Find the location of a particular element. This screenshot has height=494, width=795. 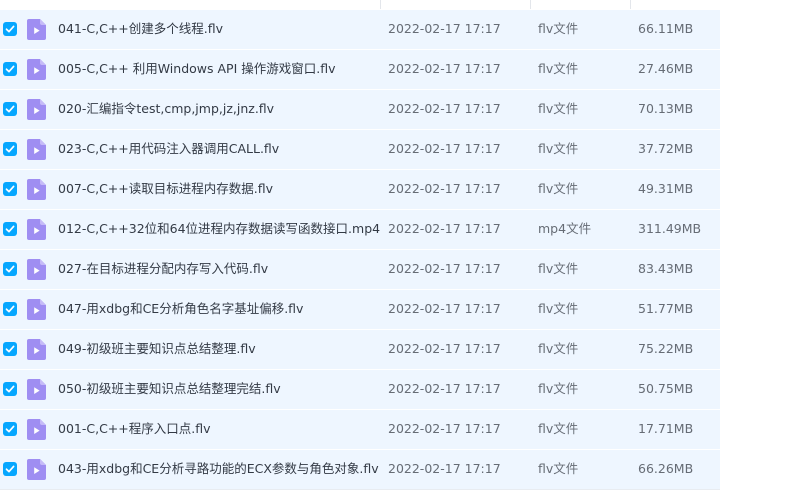

file-size: 83.43MB is located at coordinates (666, 268).